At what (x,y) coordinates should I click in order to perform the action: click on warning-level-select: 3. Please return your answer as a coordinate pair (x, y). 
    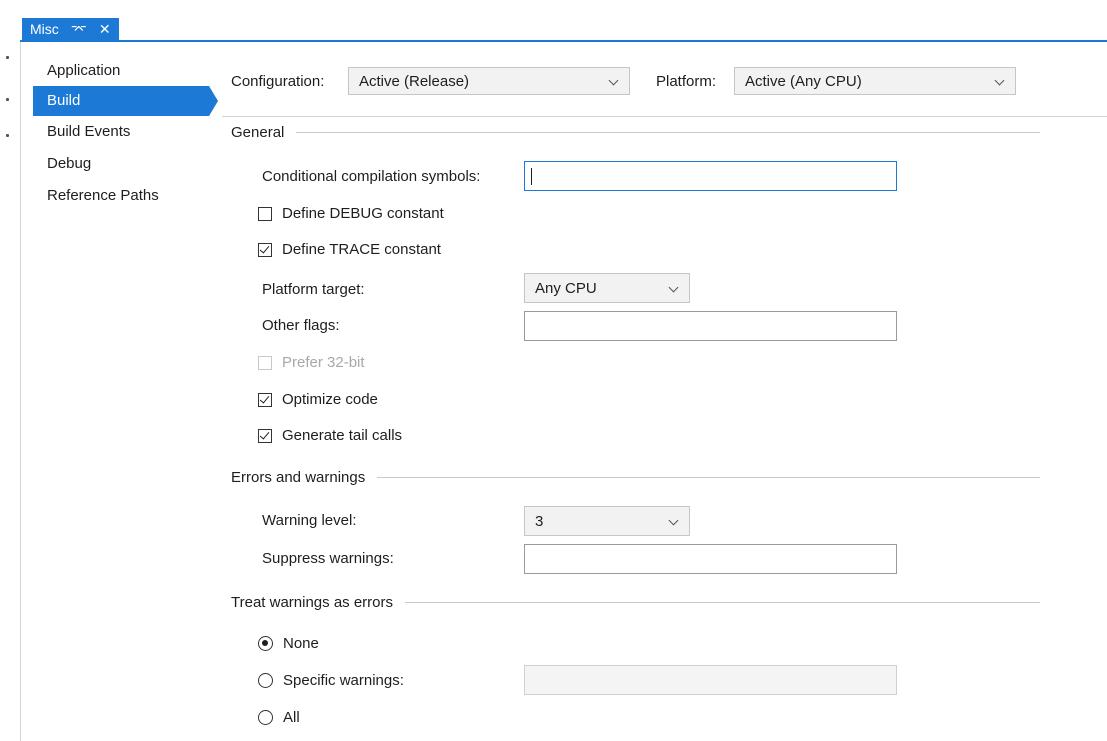
    Looking at the image, I should click on (607, 521).